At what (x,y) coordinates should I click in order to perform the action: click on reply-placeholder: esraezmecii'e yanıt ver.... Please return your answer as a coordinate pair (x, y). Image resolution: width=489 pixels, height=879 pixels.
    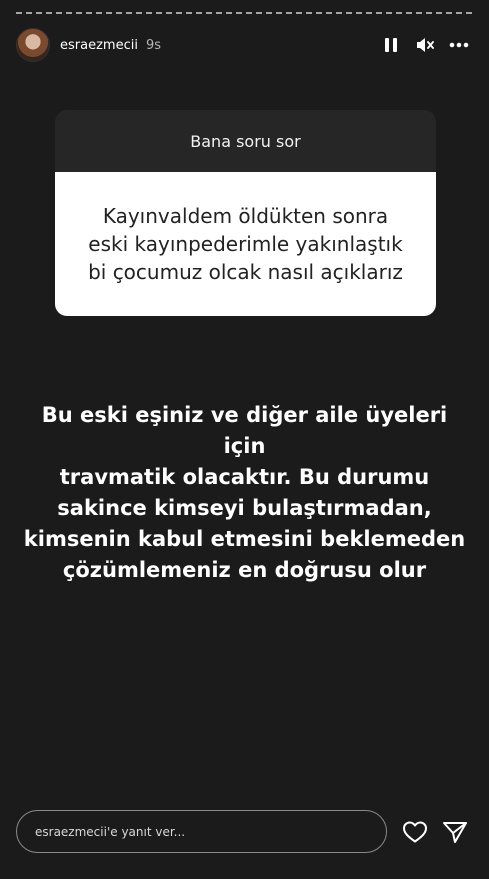
    Looking at the image, I should click on (110, 831).